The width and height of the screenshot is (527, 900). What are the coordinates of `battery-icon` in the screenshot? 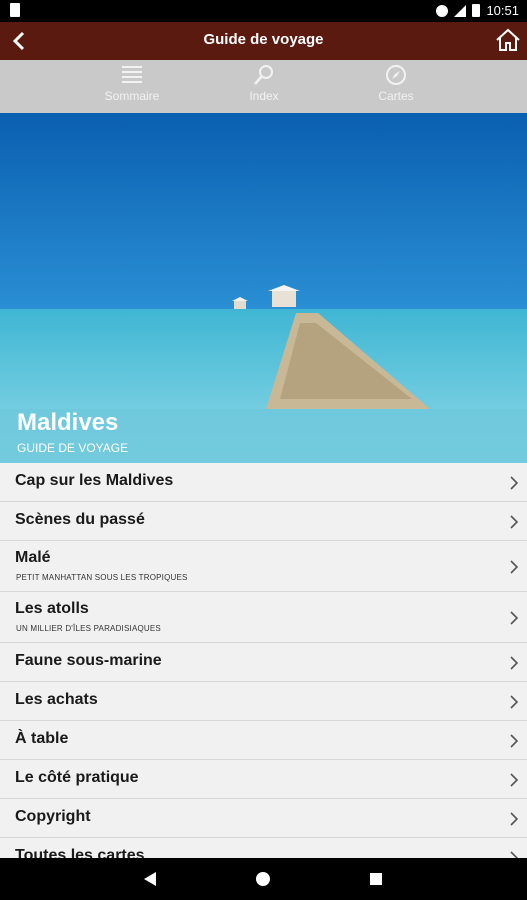 It's located at (476, 10).